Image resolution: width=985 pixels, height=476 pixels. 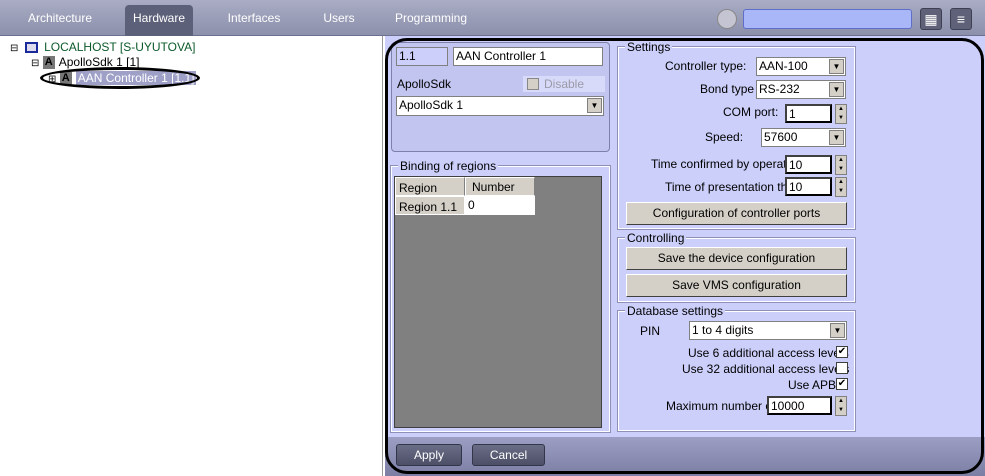 What do you see at coordinates (500, 205) in the screenshot?
I see `region-number-cell: 0` at bounding box center [500, 205].